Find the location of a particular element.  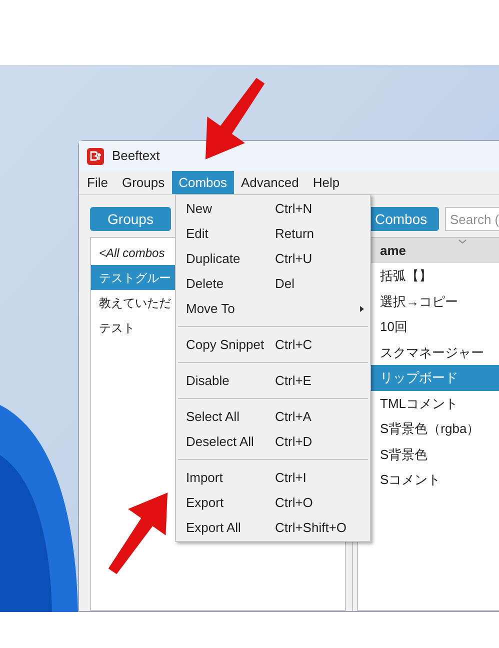

menu-bar-item: File is located at coordinates (97, 182).